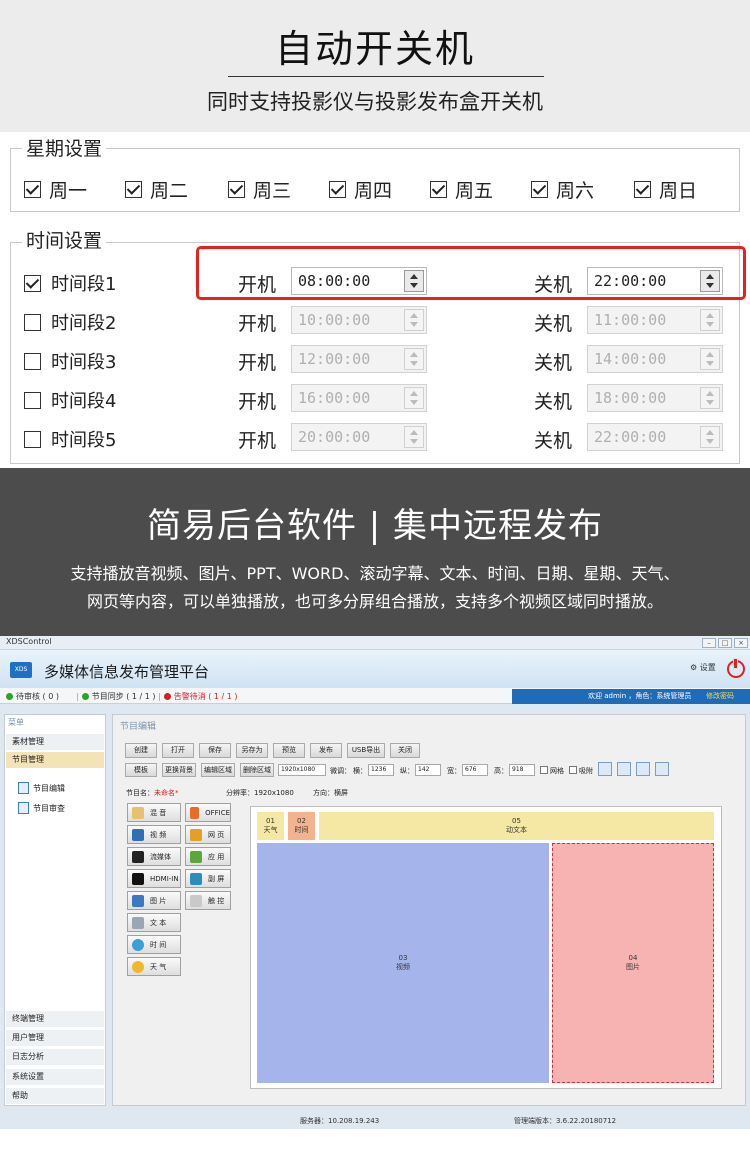 The width and height of the screenshot is (750, 1159). I want to click on weekday-checkbox-tue: 周二, so click(156, 189).